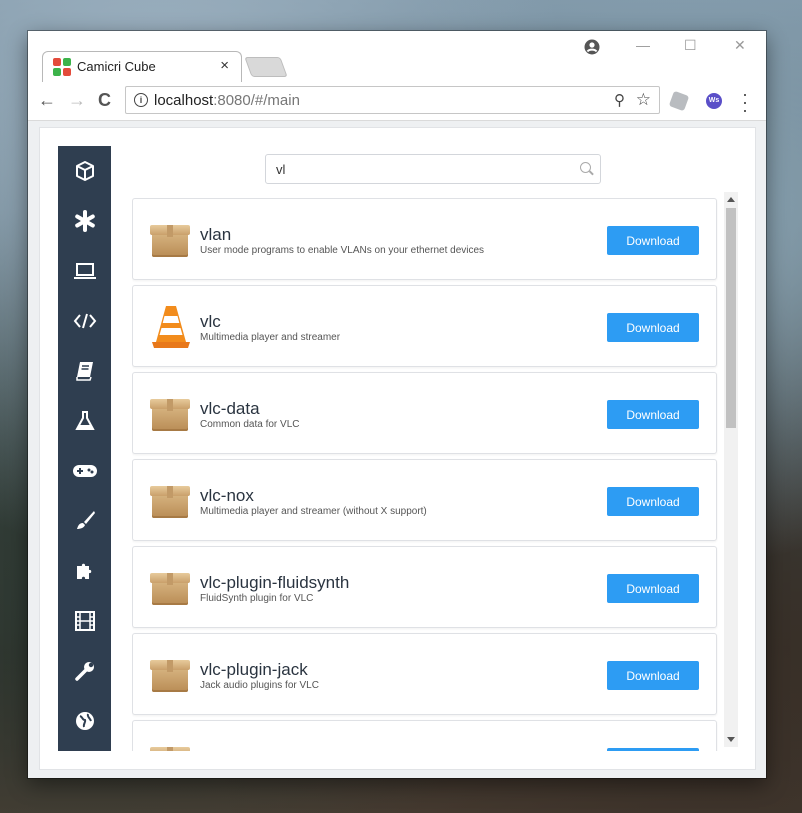  What do you see at coordinates (227, 495) in the screenshot?
I see `package-name: vlc-nox` at bounding box center [227, 495].